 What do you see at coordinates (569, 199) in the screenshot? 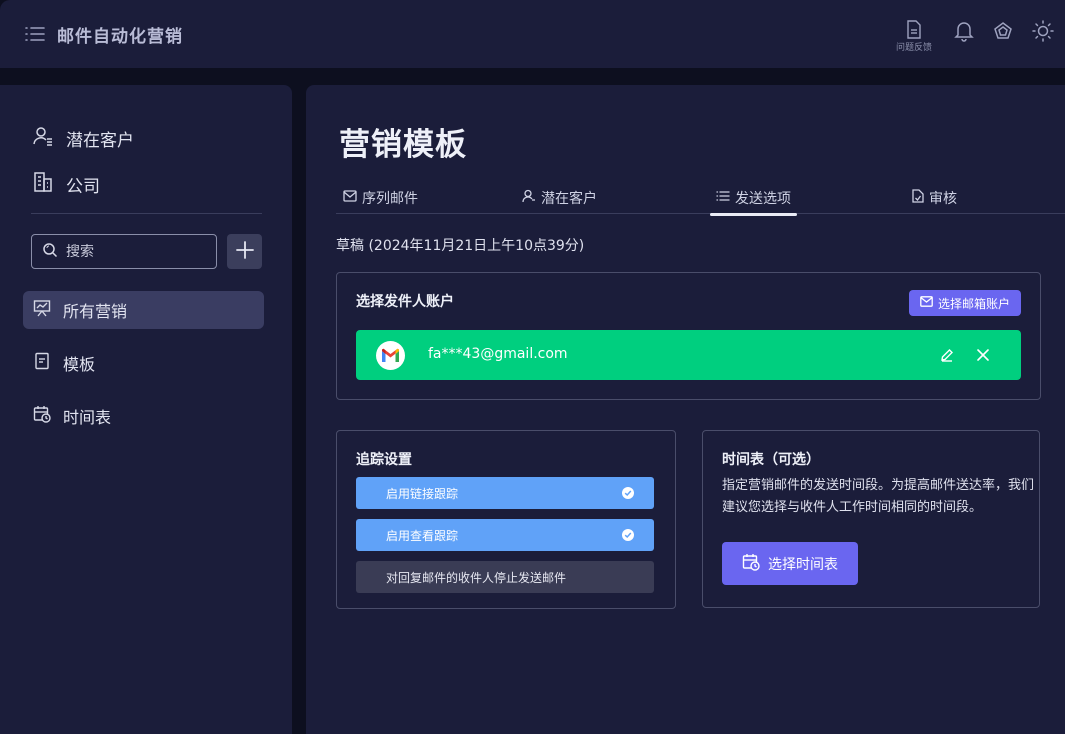
I see `tab-label: 潜在客户` at bounding box center [569, 199].